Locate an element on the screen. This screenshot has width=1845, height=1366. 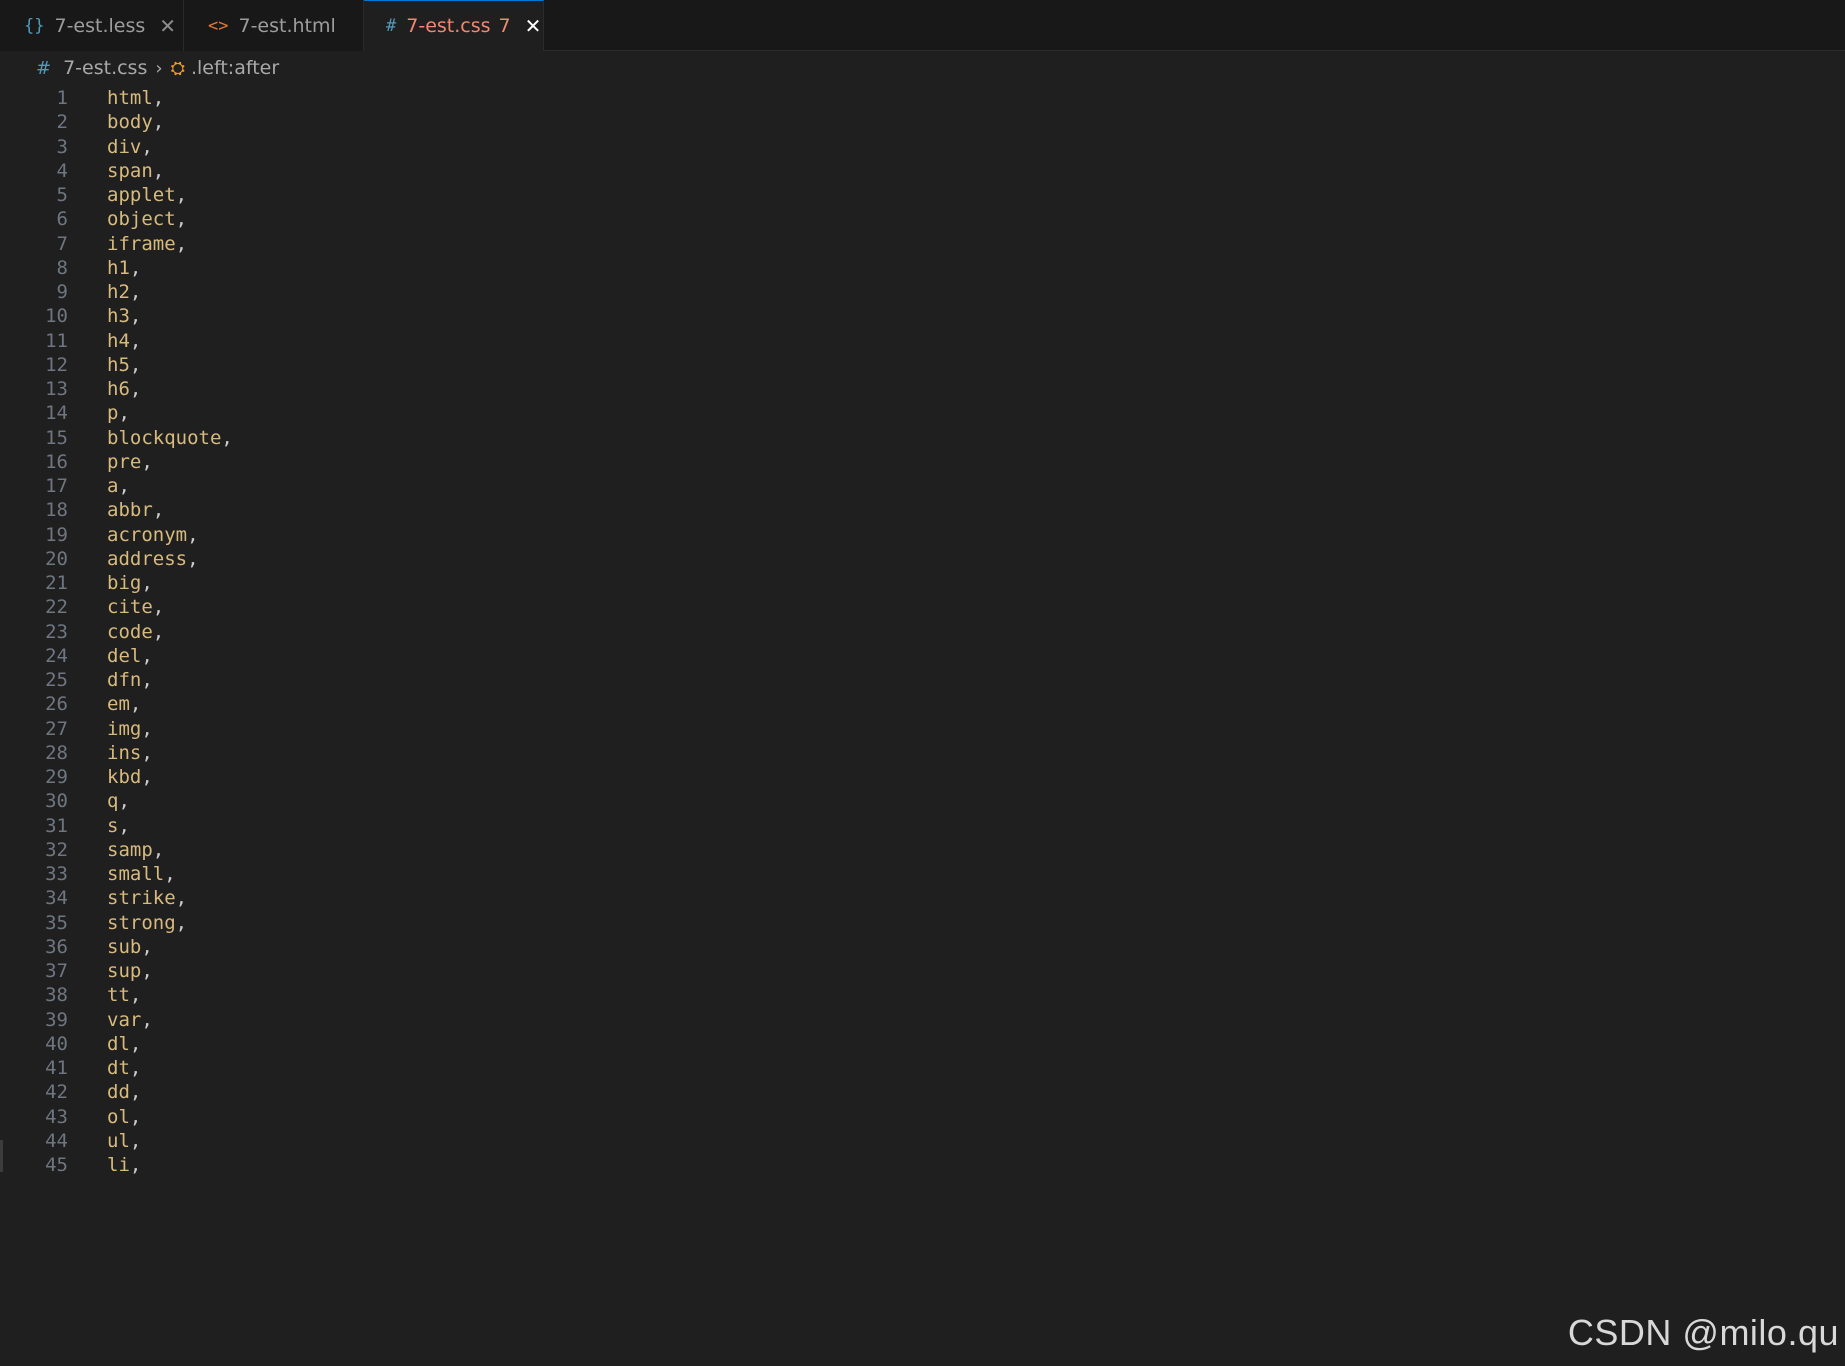
code-line: 45 li, is located at coordinates (900, 1165).